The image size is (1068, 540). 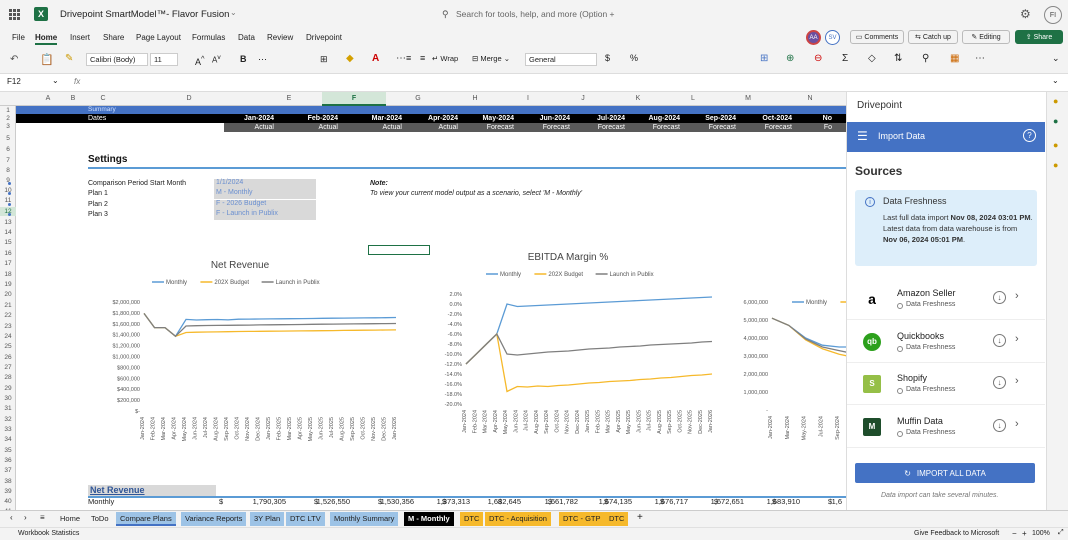 What do you see at coordinates (1041, 533) in the screenshot?
I see `zoom-level: 100%` at bounding box center [1041, 533].